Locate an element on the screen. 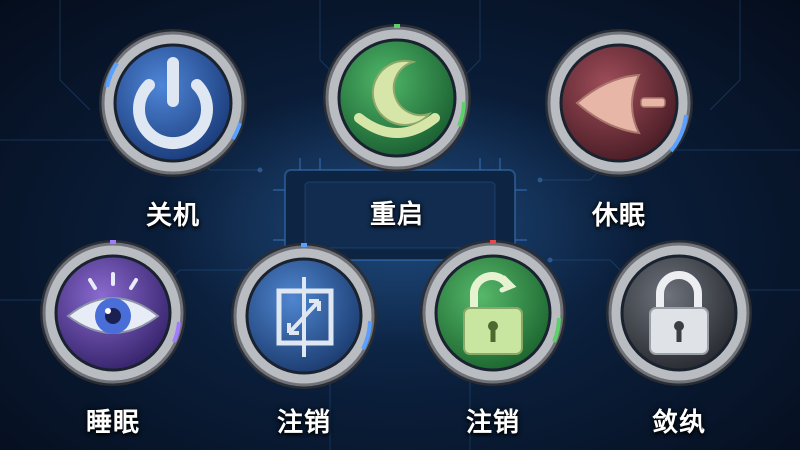 Image resolution: width=800 pixels, height=450 pixels. hibernate-label: 休眠 is located at coordinates (618, 216).